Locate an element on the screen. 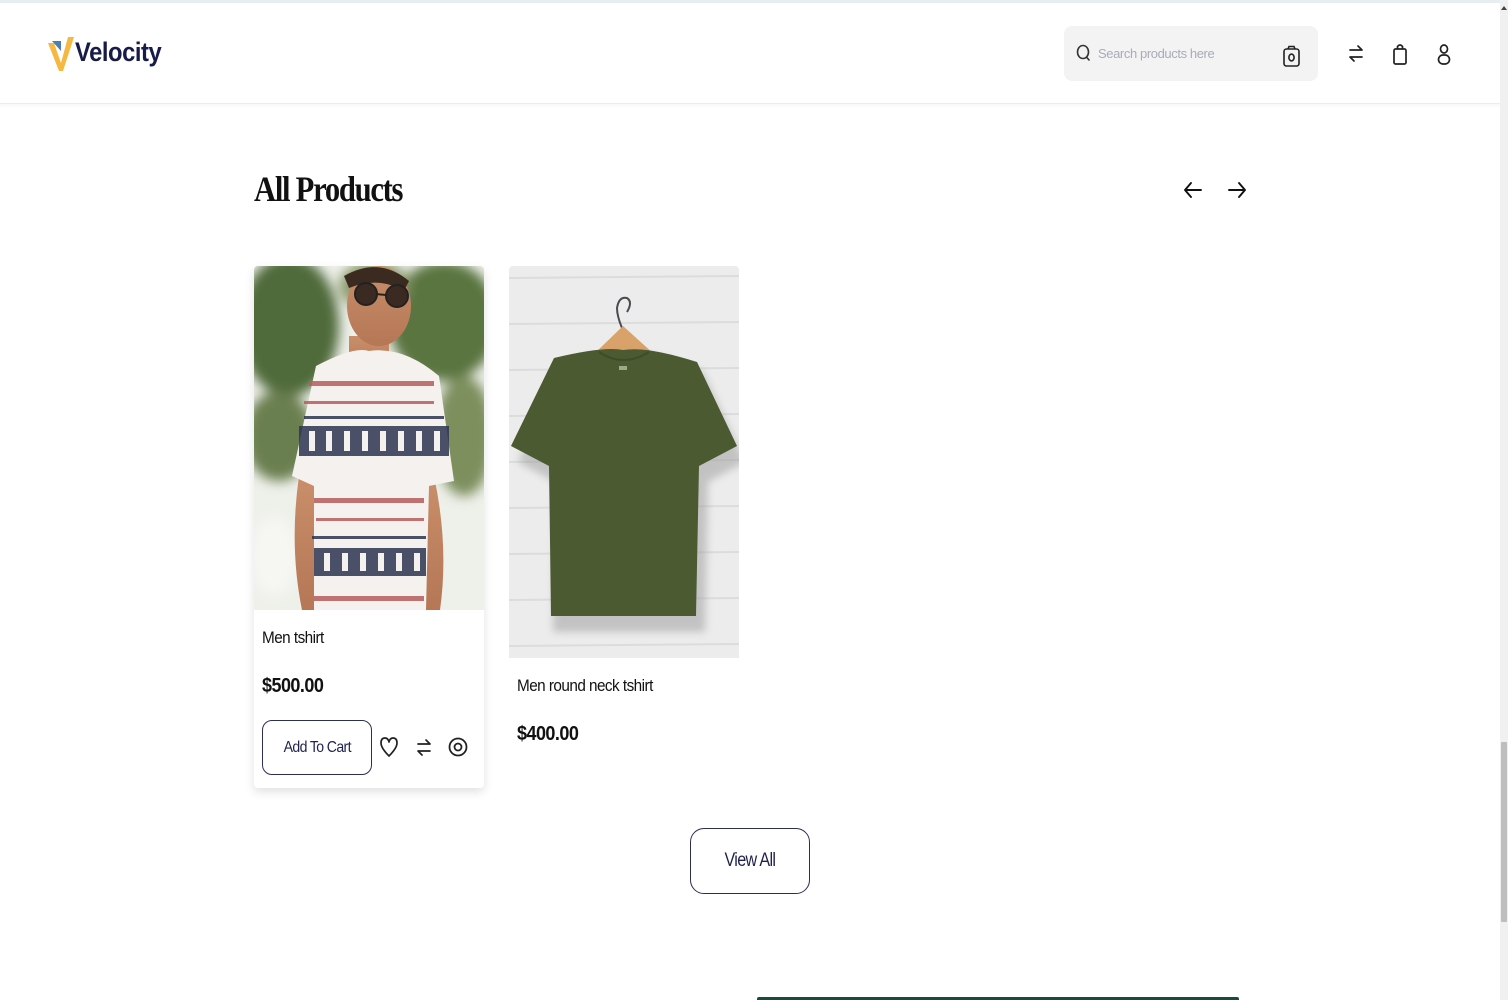  add-to-cart-button: Add To Cart is located at coordinates (317, 747).